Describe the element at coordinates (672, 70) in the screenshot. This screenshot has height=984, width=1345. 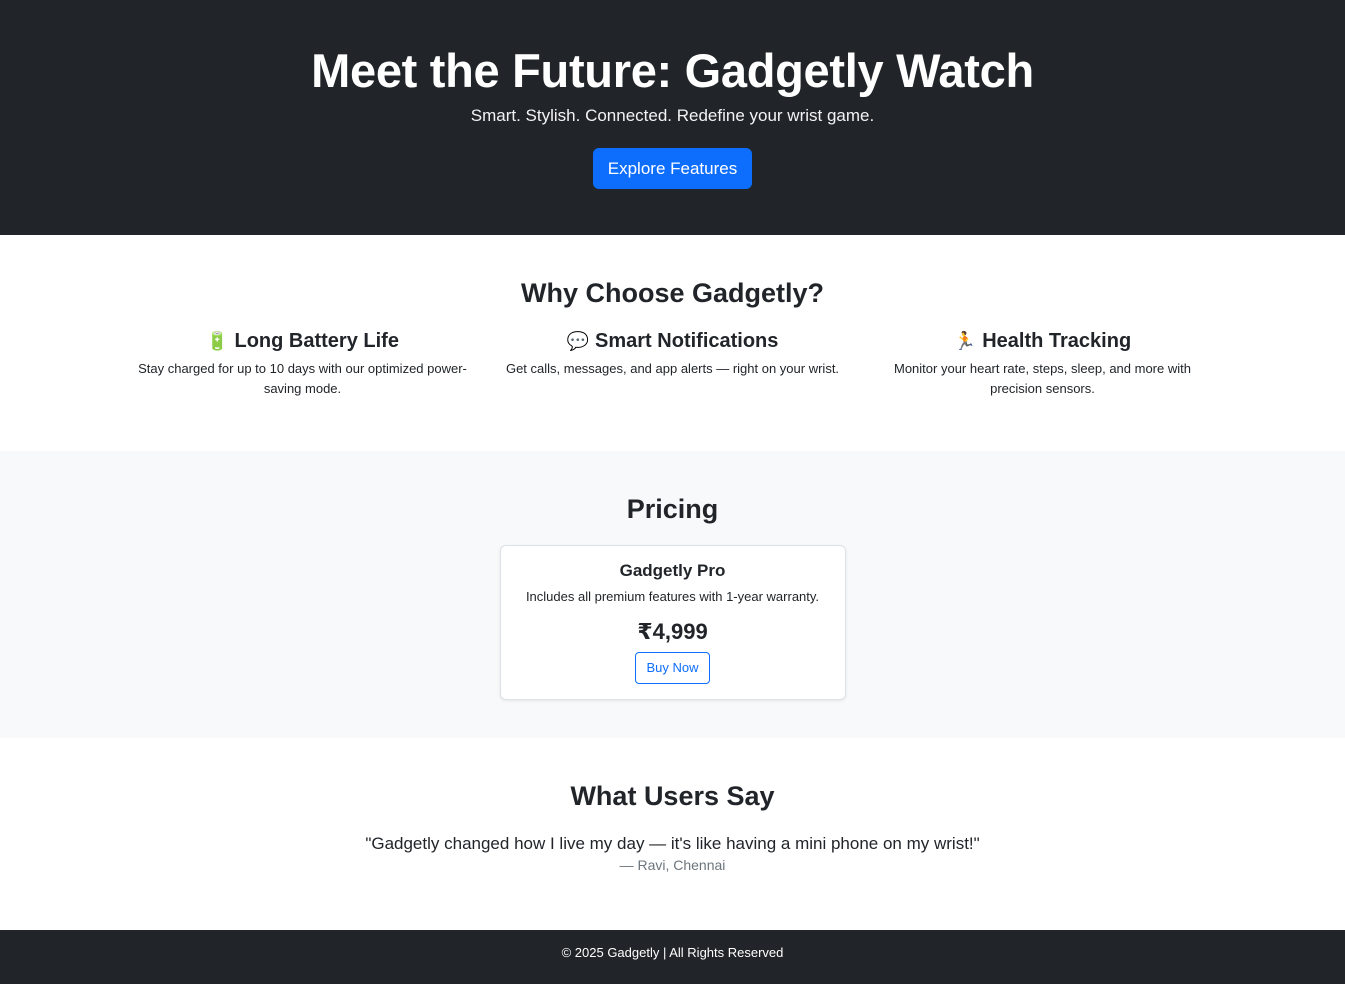
I see `hero-title: Meet the Future: Gadgetly Watch` at that location.